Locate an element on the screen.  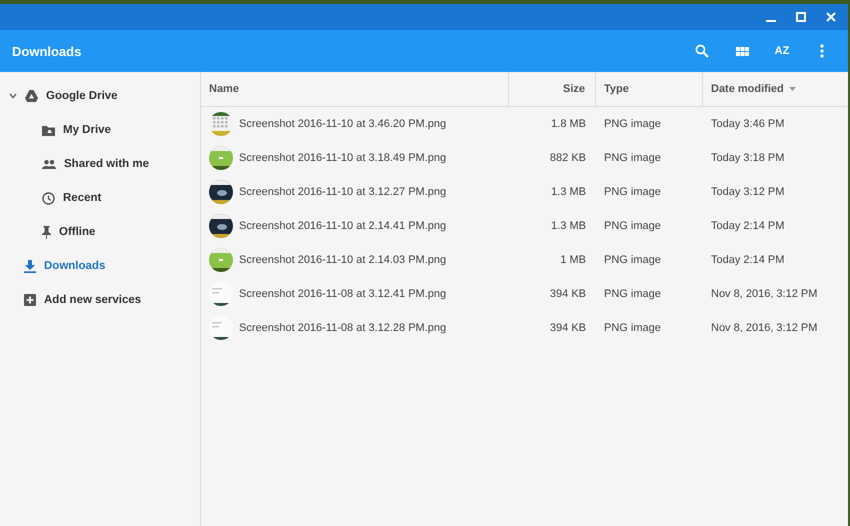
column-header: Size is located at coordinates (573, 89).